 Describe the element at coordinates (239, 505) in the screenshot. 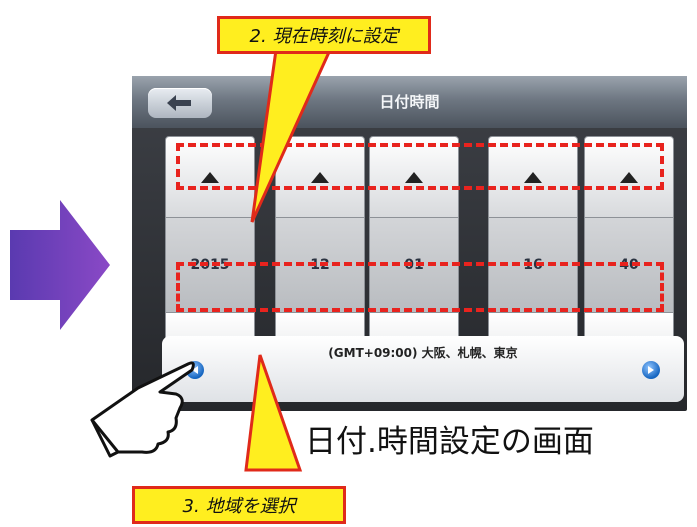

I see `step3-callout: 3. 地域を選択` at that location.